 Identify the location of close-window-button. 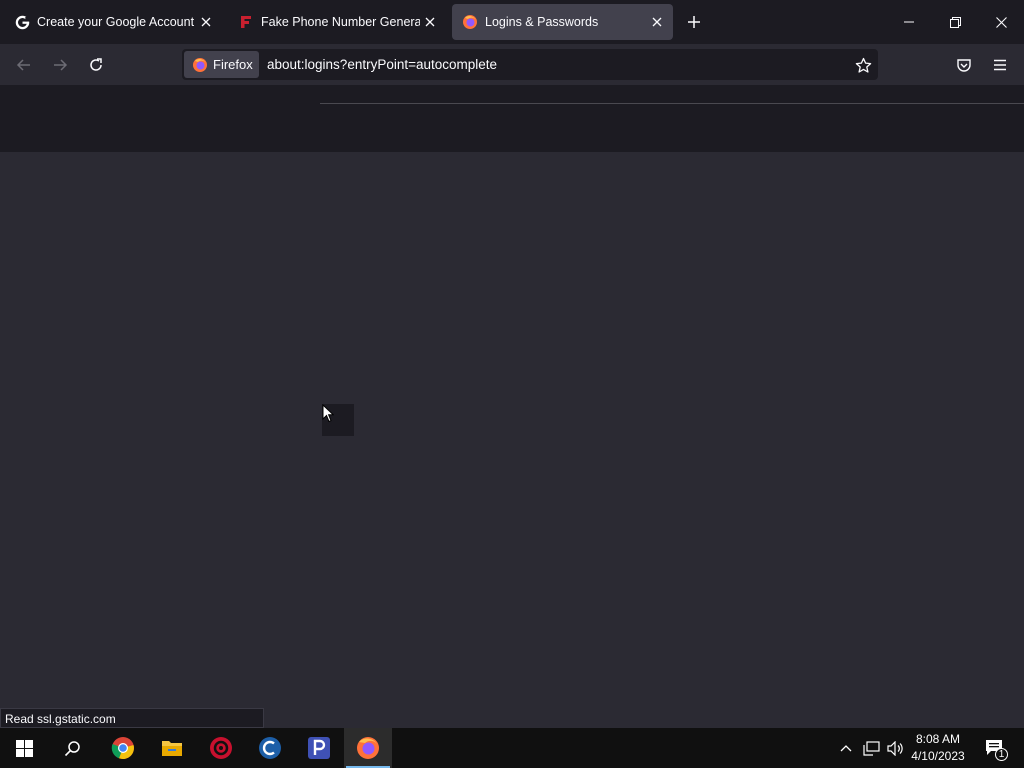
(1001, 22).